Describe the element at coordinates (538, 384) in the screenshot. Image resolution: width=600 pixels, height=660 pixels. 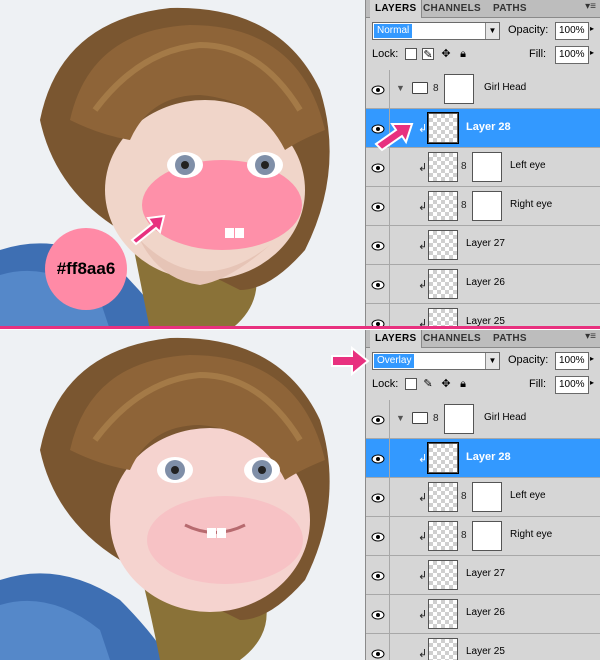
I see `fill-label: Fill:` at that location.